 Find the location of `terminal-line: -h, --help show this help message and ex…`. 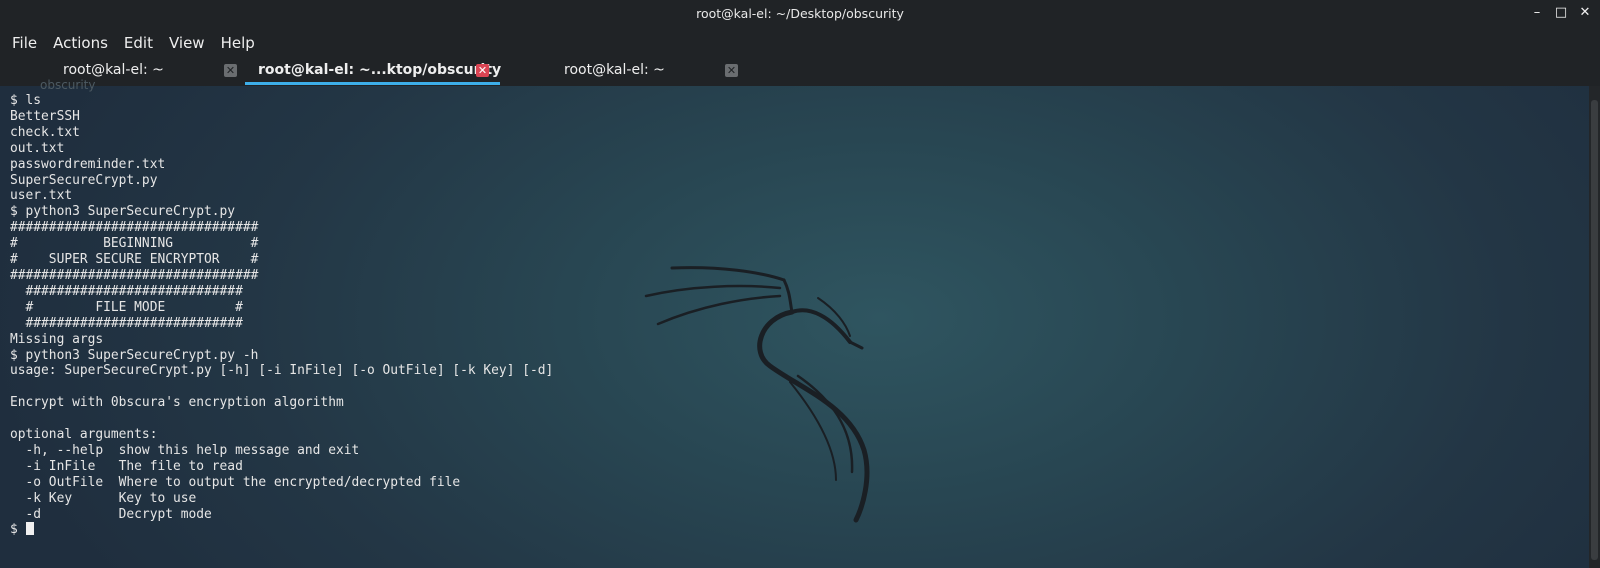

terminal-line: -h, --help show this help message and ex… is located at coordinates (192, 450).